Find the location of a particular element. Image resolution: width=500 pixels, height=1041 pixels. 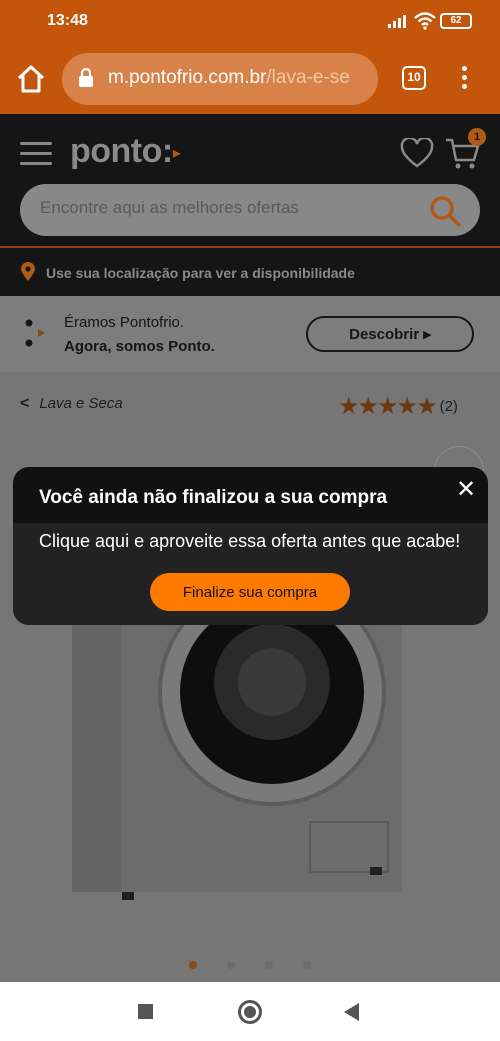

search-icon is located at coordinates (445, 211).